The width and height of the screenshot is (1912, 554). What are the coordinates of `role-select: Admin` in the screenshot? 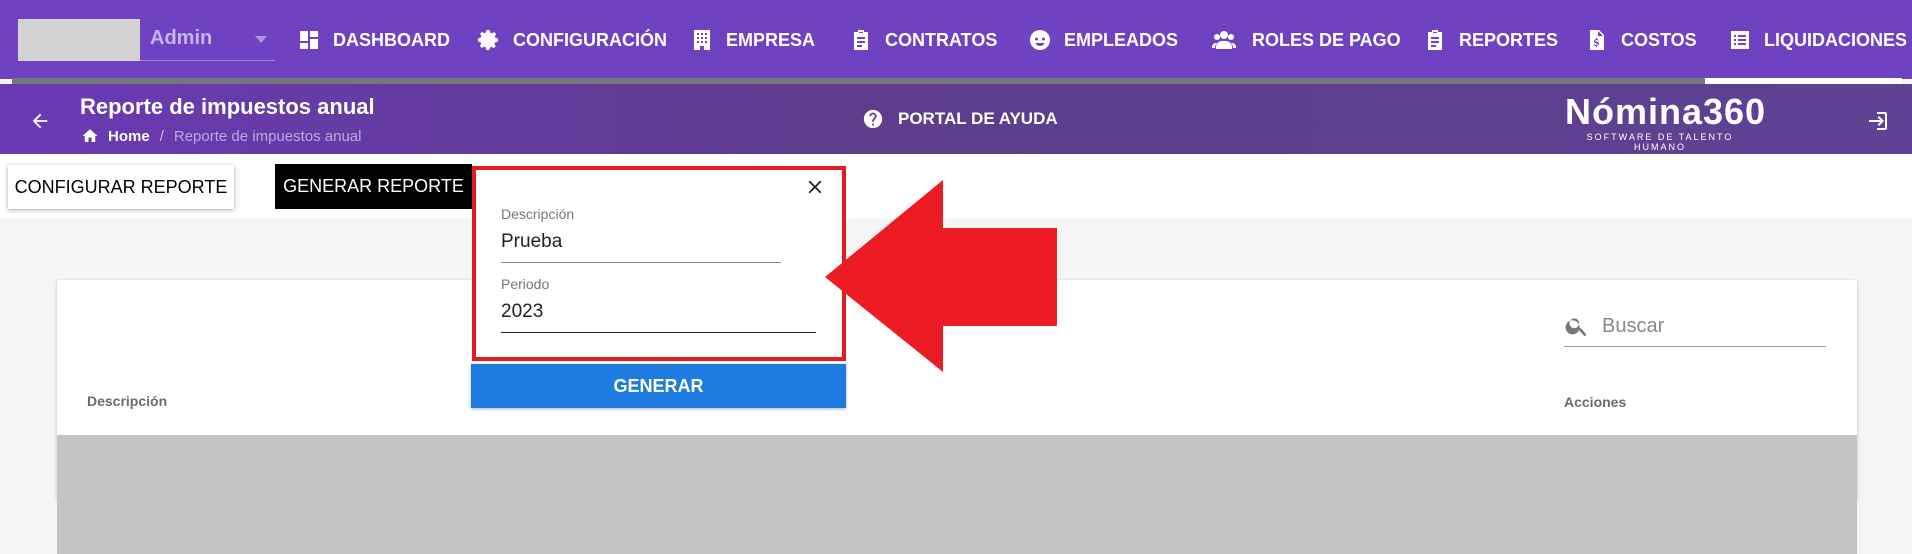 It's located at (207, 40).